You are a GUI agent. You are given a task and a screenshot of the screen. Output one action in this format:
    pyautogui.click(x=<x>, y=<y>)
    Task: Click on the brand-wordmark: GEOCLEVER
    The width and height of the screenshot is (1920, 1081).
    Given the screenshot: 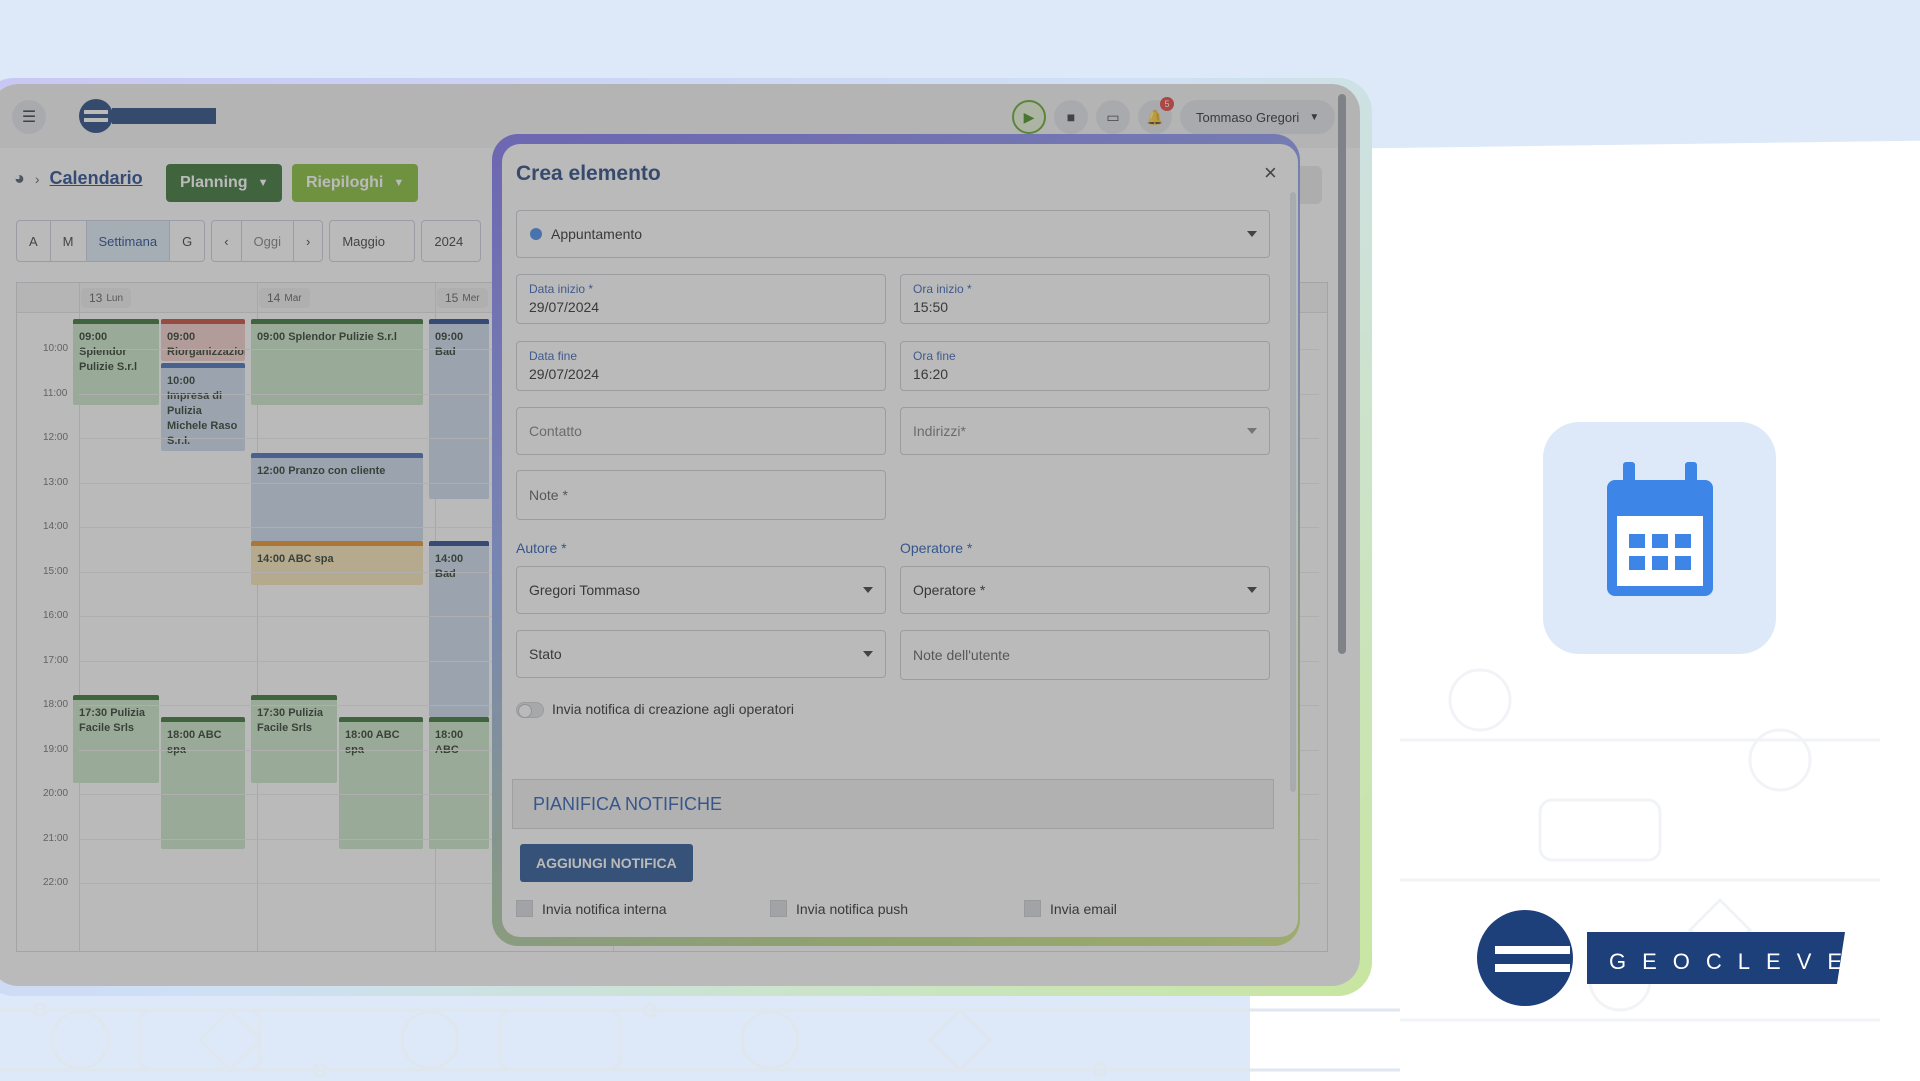 What is the action you would take?
    pyautogui.click(x=1727, y=961)
    